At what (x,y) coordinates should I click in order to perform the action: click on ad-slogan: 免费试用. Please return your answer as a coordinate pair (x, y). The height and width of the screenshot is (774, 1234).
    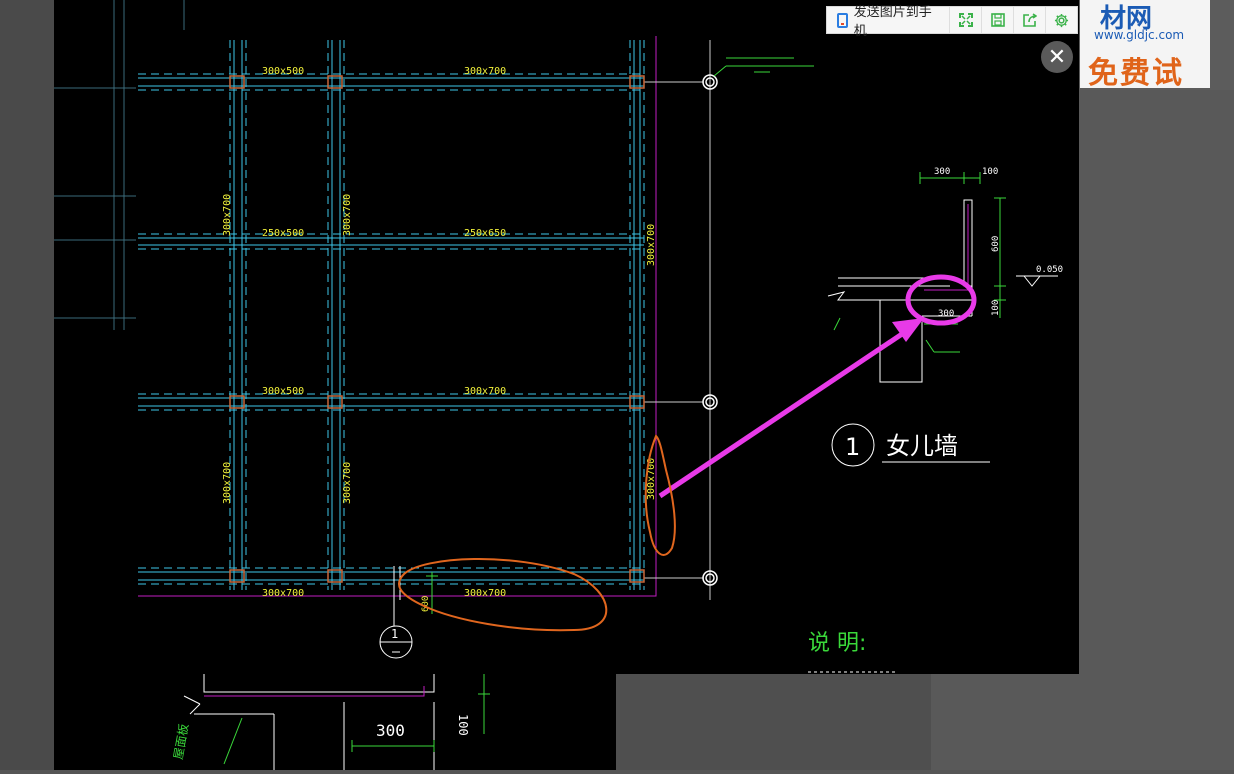
    Looking at the image, I should click on (1136, 72).